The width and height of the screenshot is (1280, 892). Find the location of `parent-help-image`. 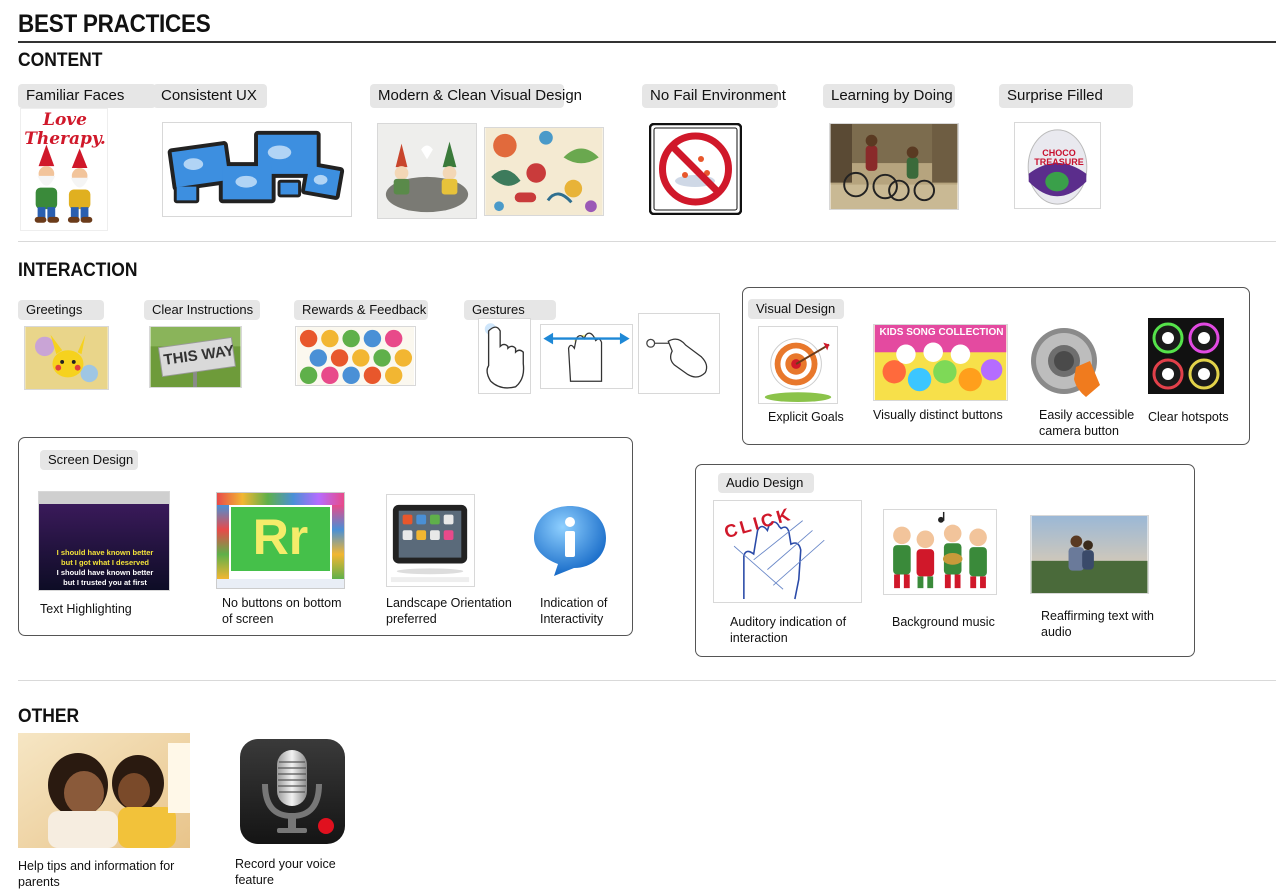

parent-help-image is located at coordinates (104, 790).